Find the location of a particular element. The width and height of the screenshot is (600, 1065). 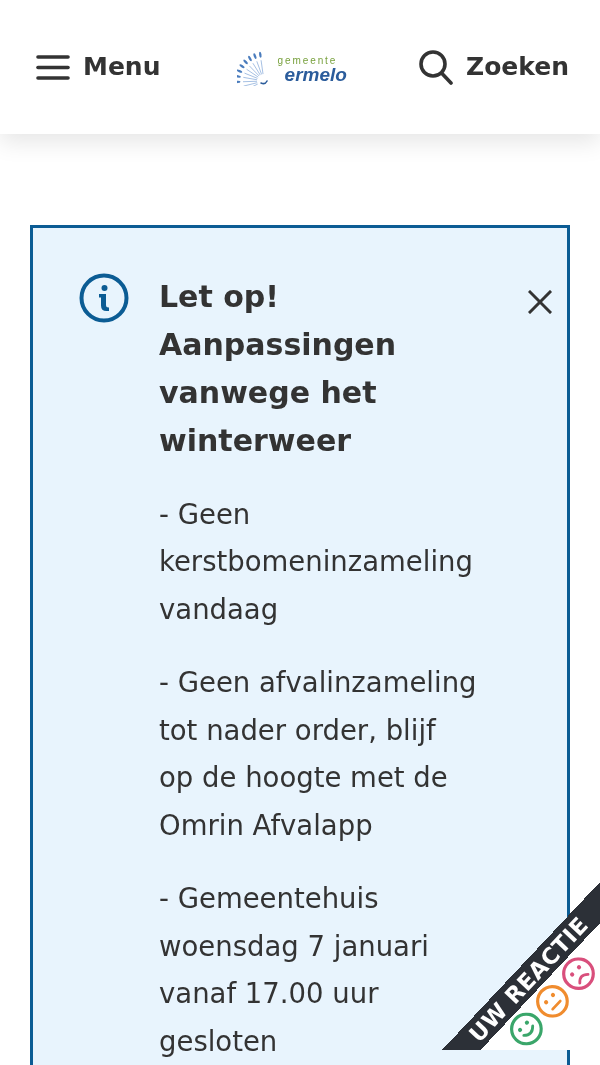

close-icon is located at coordinates (540, 302).